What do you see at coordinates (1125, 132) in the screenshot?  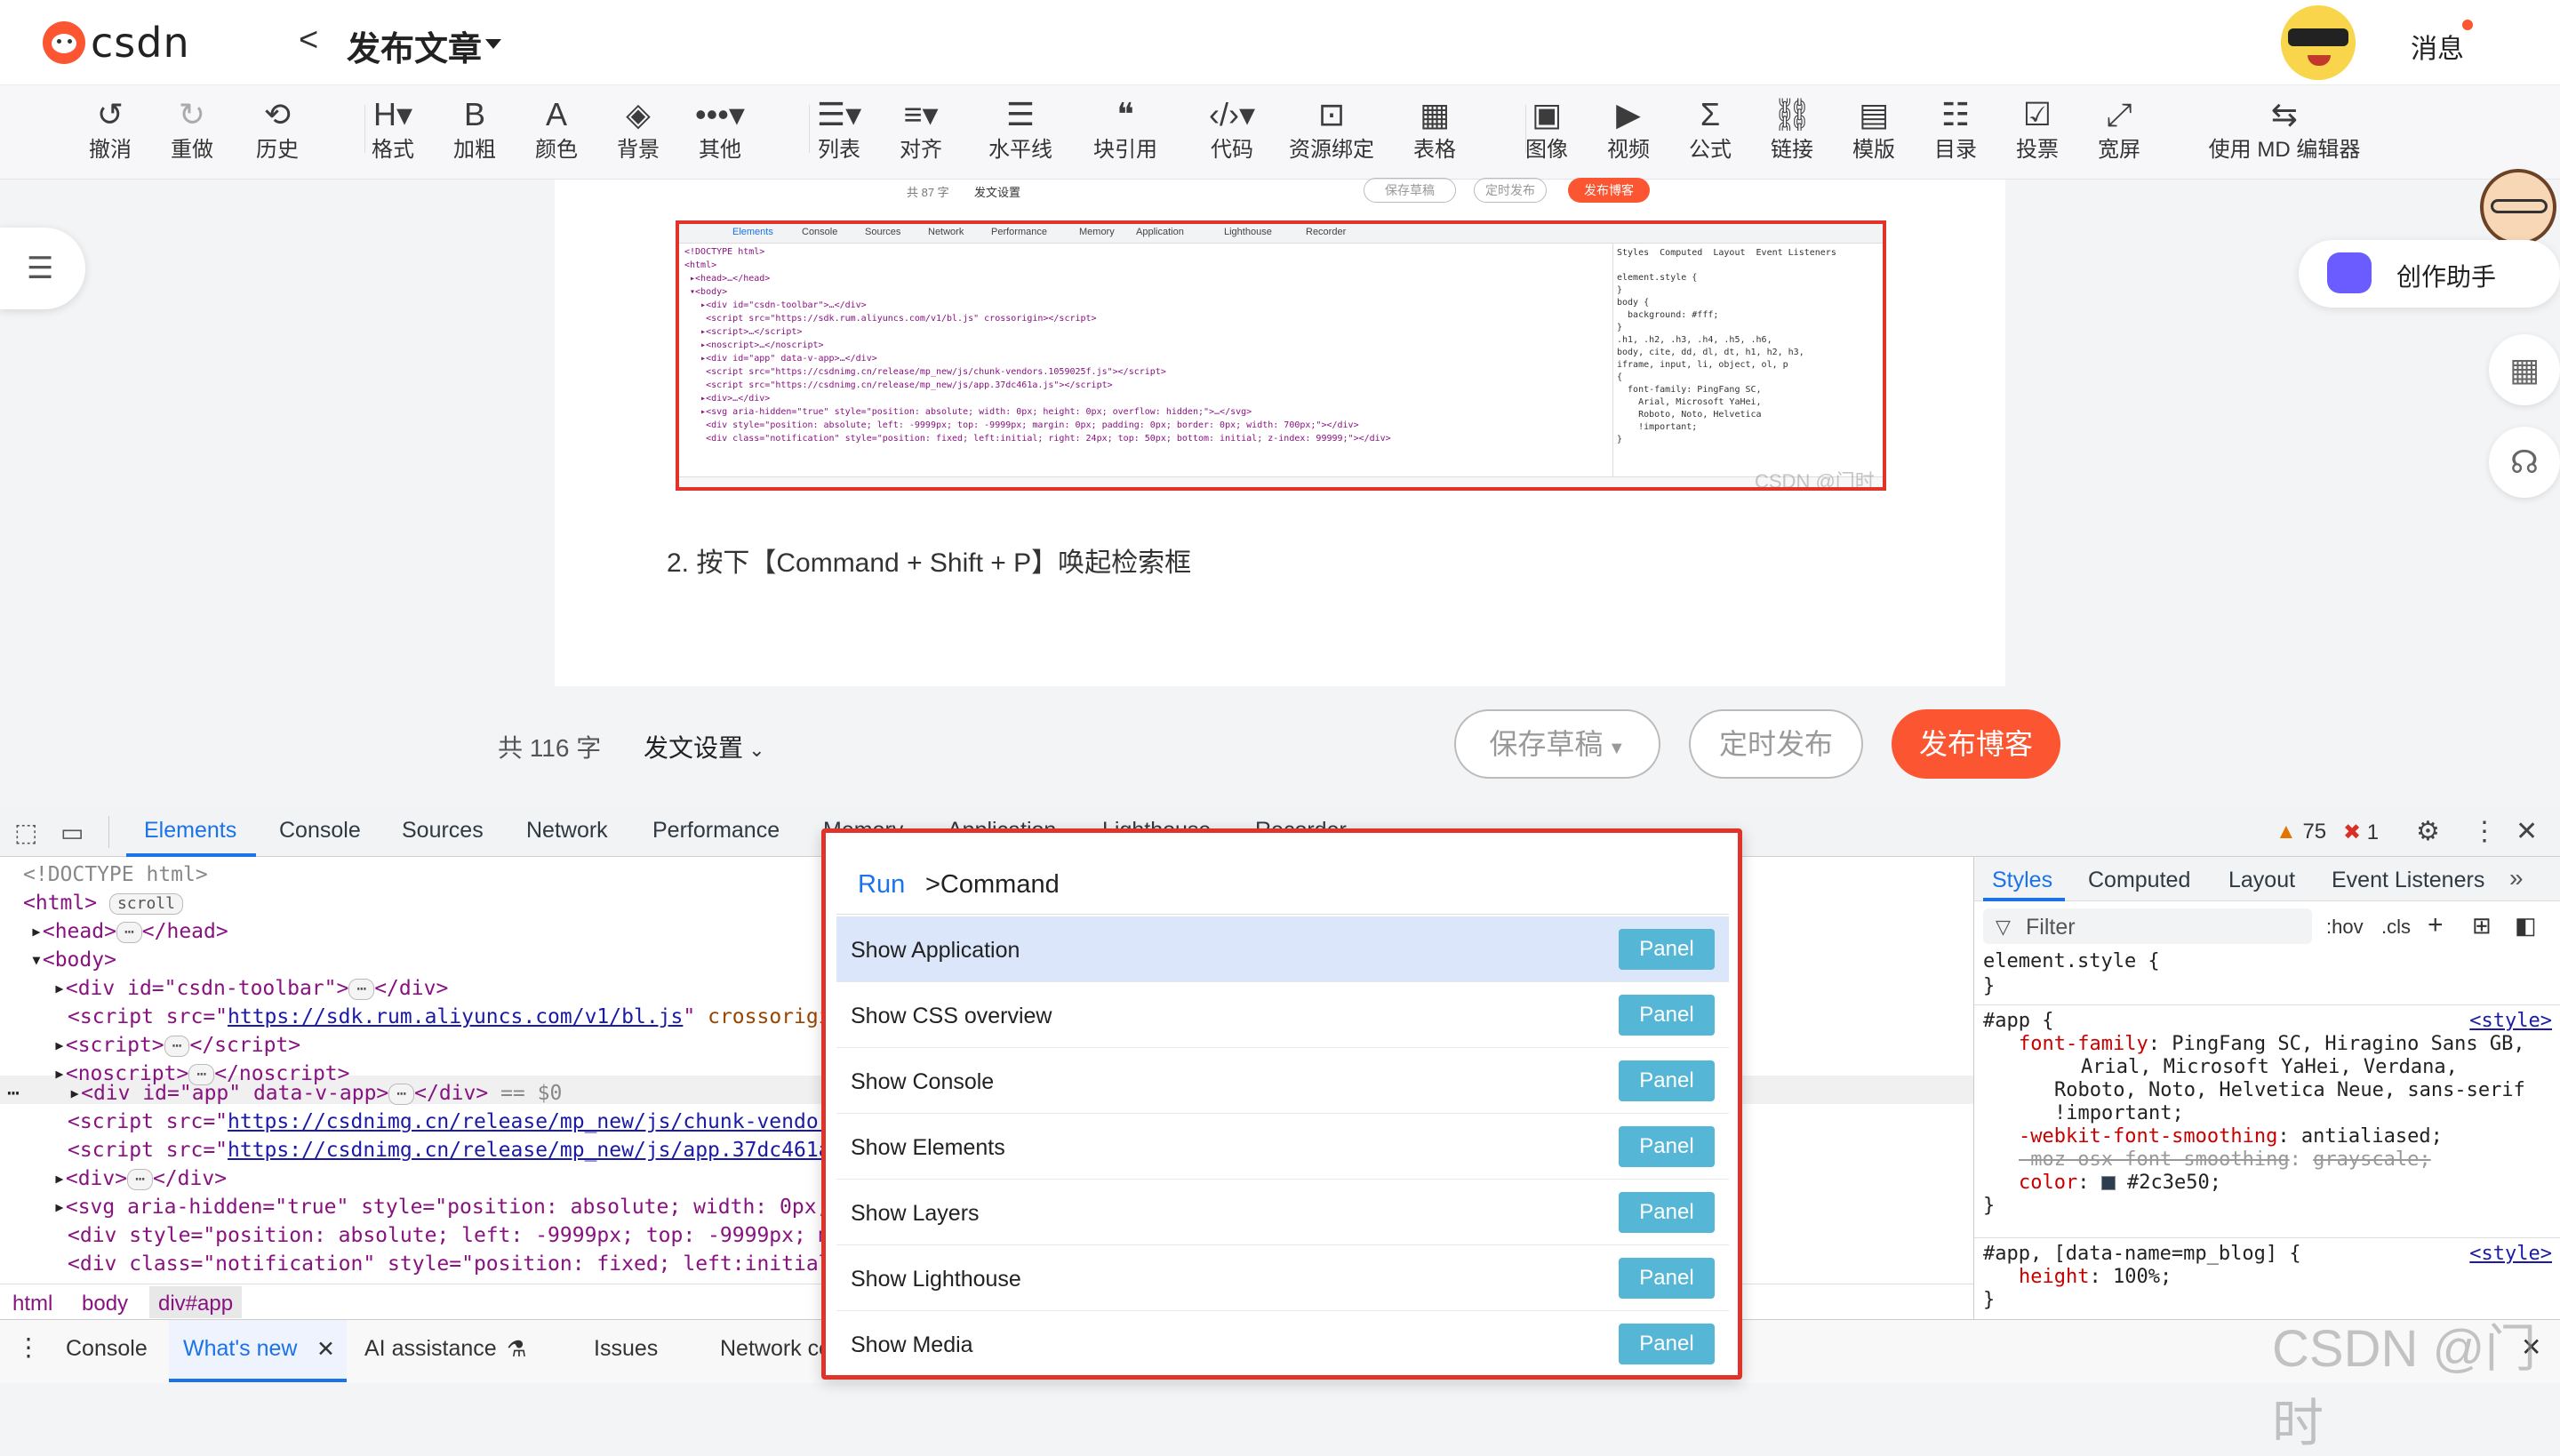 I see `toolbar-quote-button: ❝ 块引用` at bounding box center [1125, 132].